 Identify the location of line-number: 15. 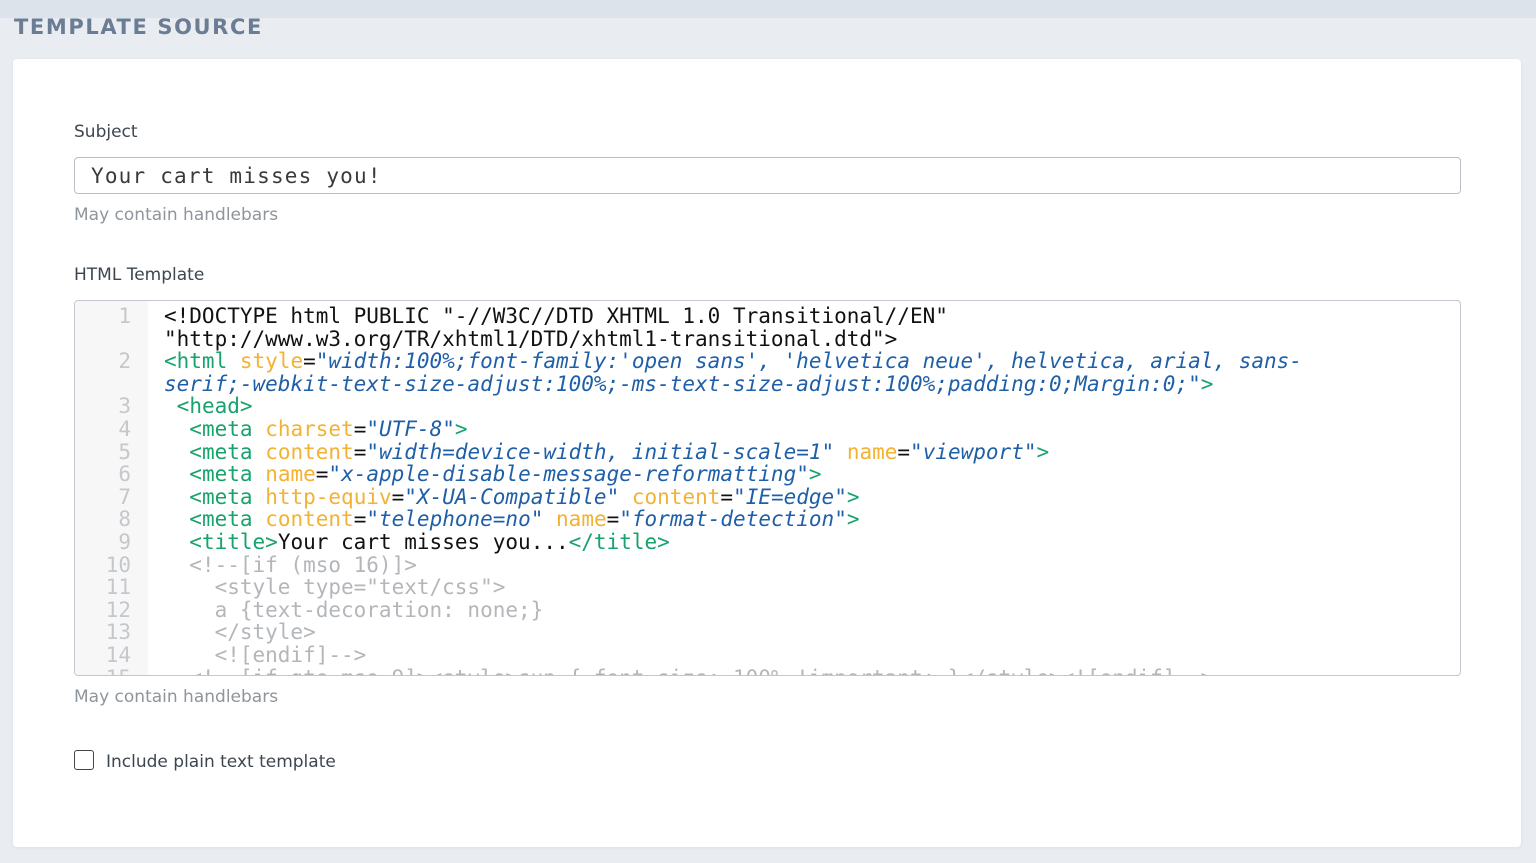
(103, 670).